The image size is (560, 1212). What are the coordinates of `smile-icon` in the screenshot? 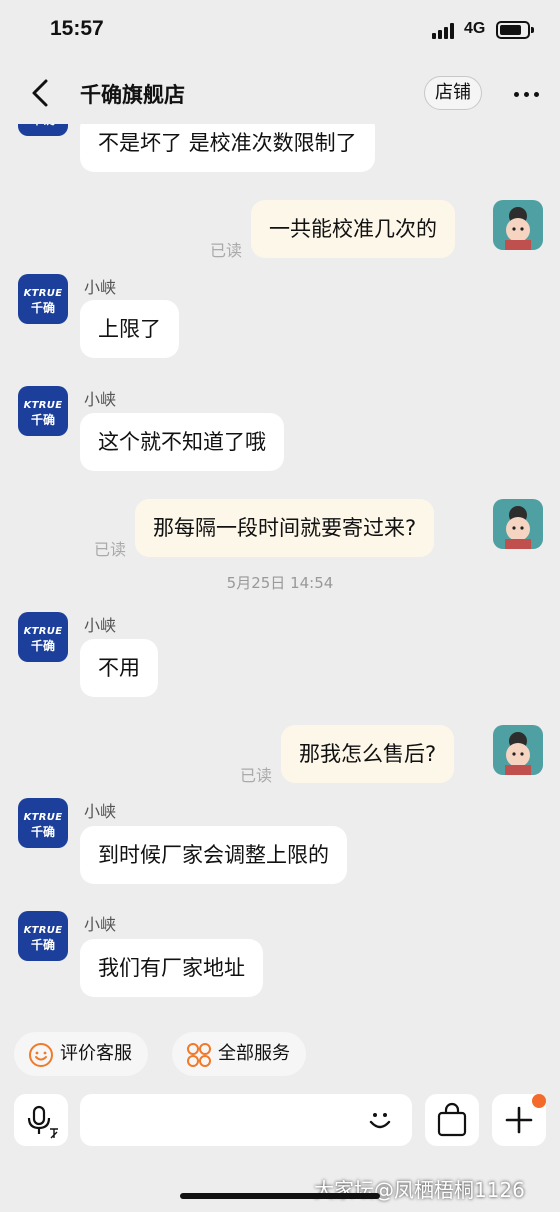 It's located at (41, 1054).